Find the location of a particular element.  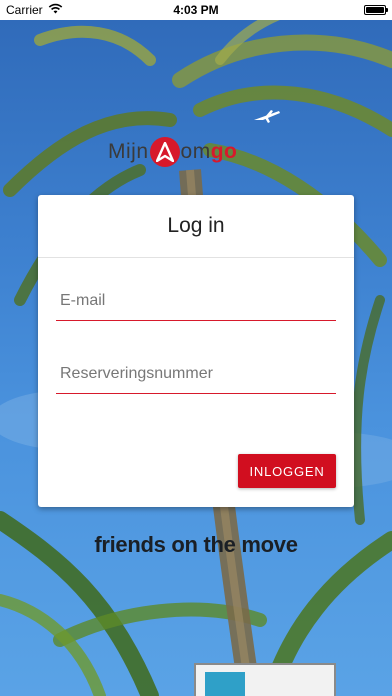

battery-icon is located at coordinates (376, 10).